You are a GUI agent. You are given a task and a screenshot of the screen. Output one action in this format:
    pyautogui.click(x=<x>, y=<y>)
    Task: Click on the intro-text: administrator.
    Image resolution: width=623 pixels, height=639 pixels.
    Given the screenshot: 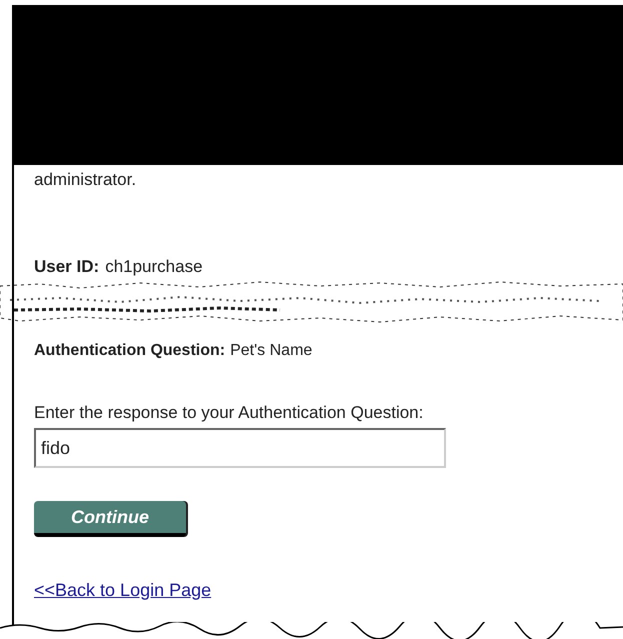 What is the action you would take?
    pyautogui.click(x=85, y=180)
    